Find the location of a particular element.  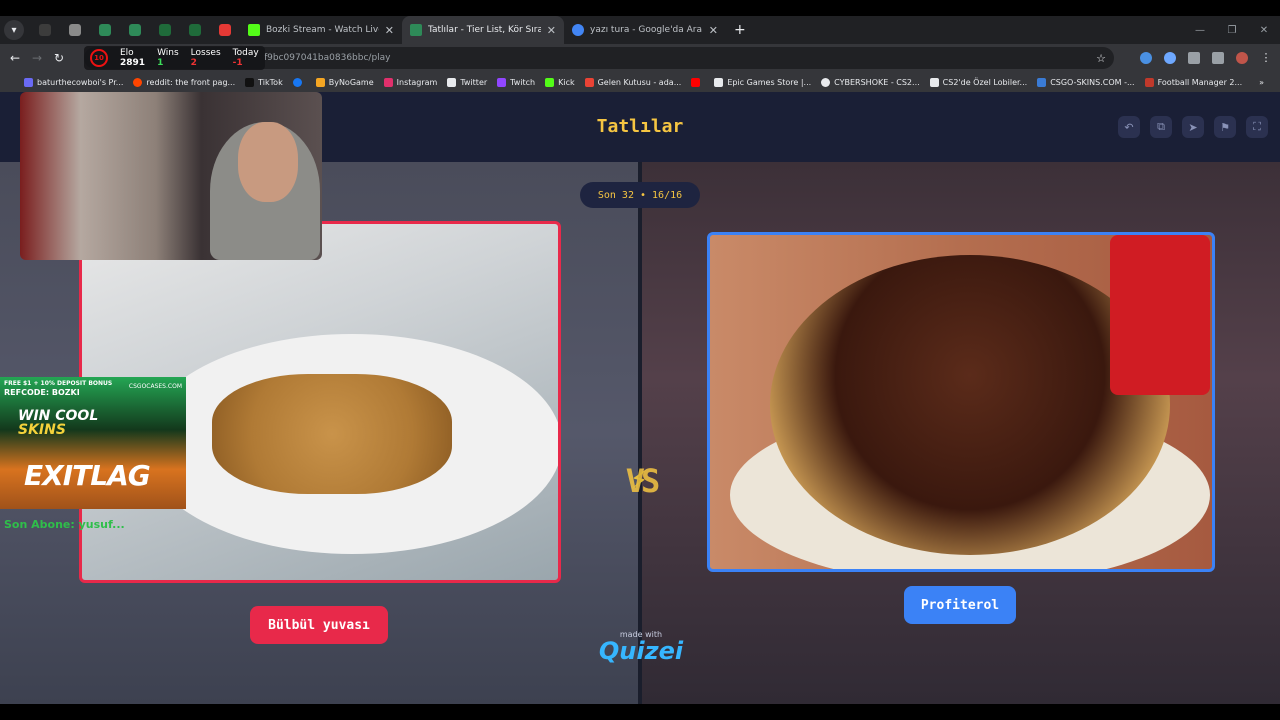

share-icon: ➤ is located at coordinates (1193, 127).